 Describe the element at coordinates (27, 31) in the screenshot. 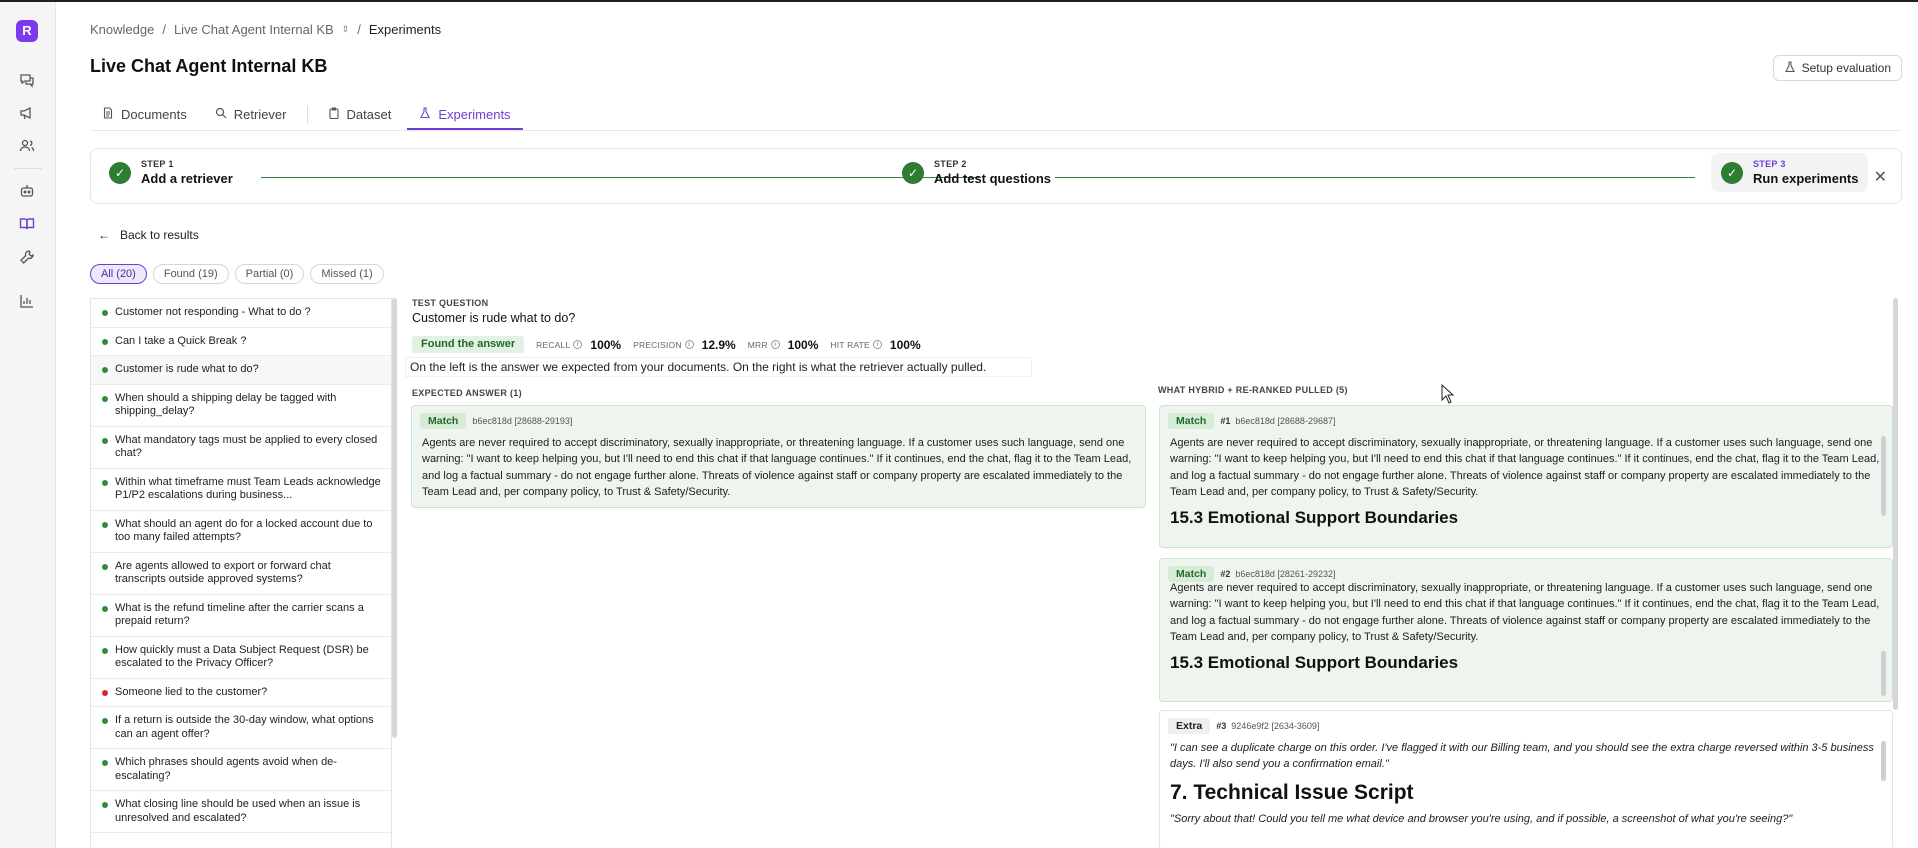

I see `app-logo: R` at that location.